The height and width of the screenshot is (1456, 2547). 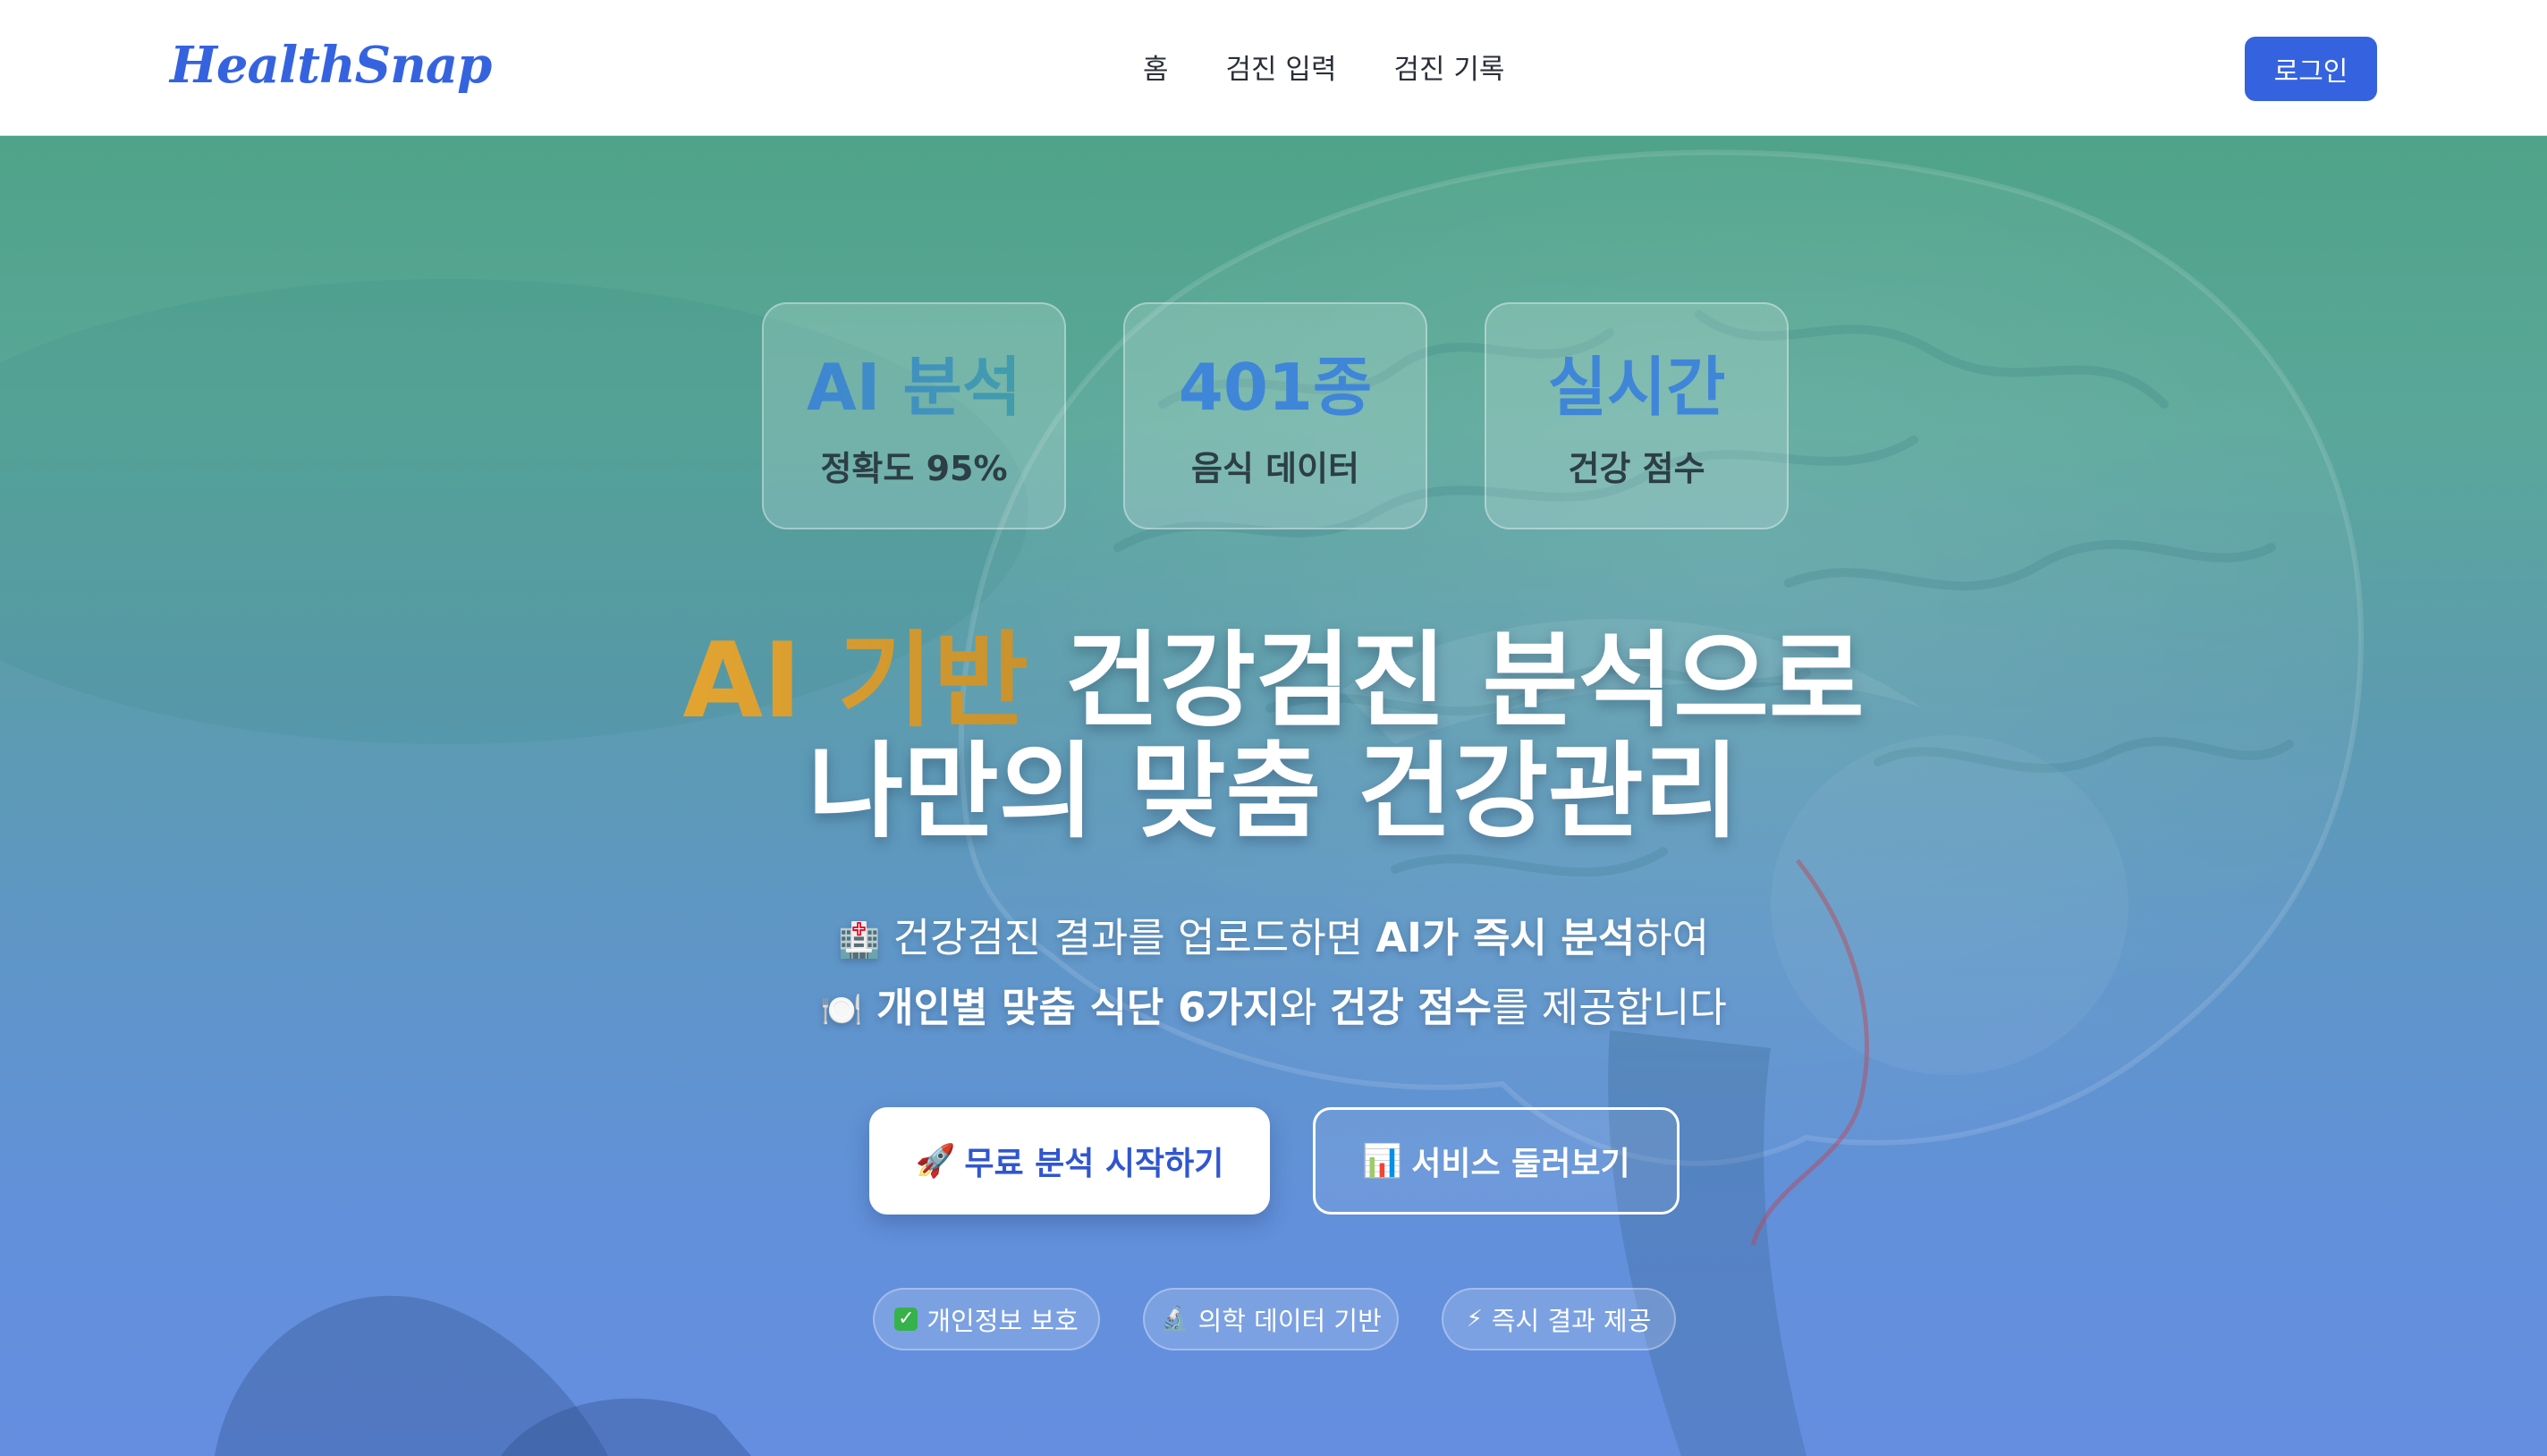 What do you see at coordinates (1274, 792) in the screenshot?
I see `hero-headline-line2: 나만의 맞춤 건강관리` at bounding box center [1274, 792].